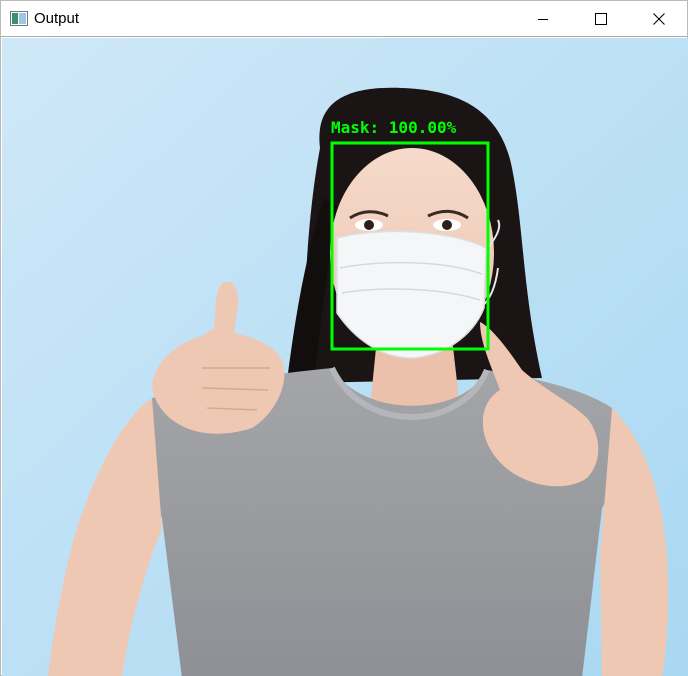 The width and height of the screenshot is (688, 676). I want to click on maximize-button, so click(601, 19).